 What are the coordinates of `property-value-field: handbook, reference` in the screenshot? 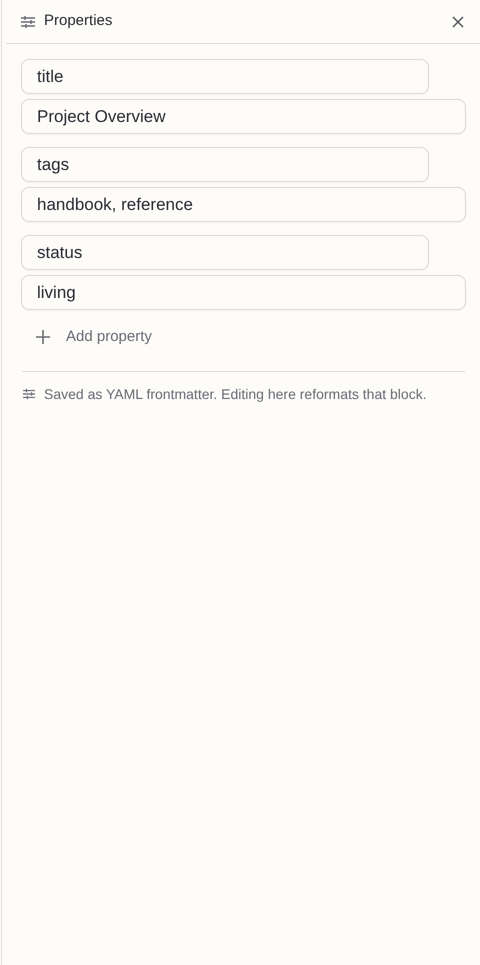 It's located at (243, 204).